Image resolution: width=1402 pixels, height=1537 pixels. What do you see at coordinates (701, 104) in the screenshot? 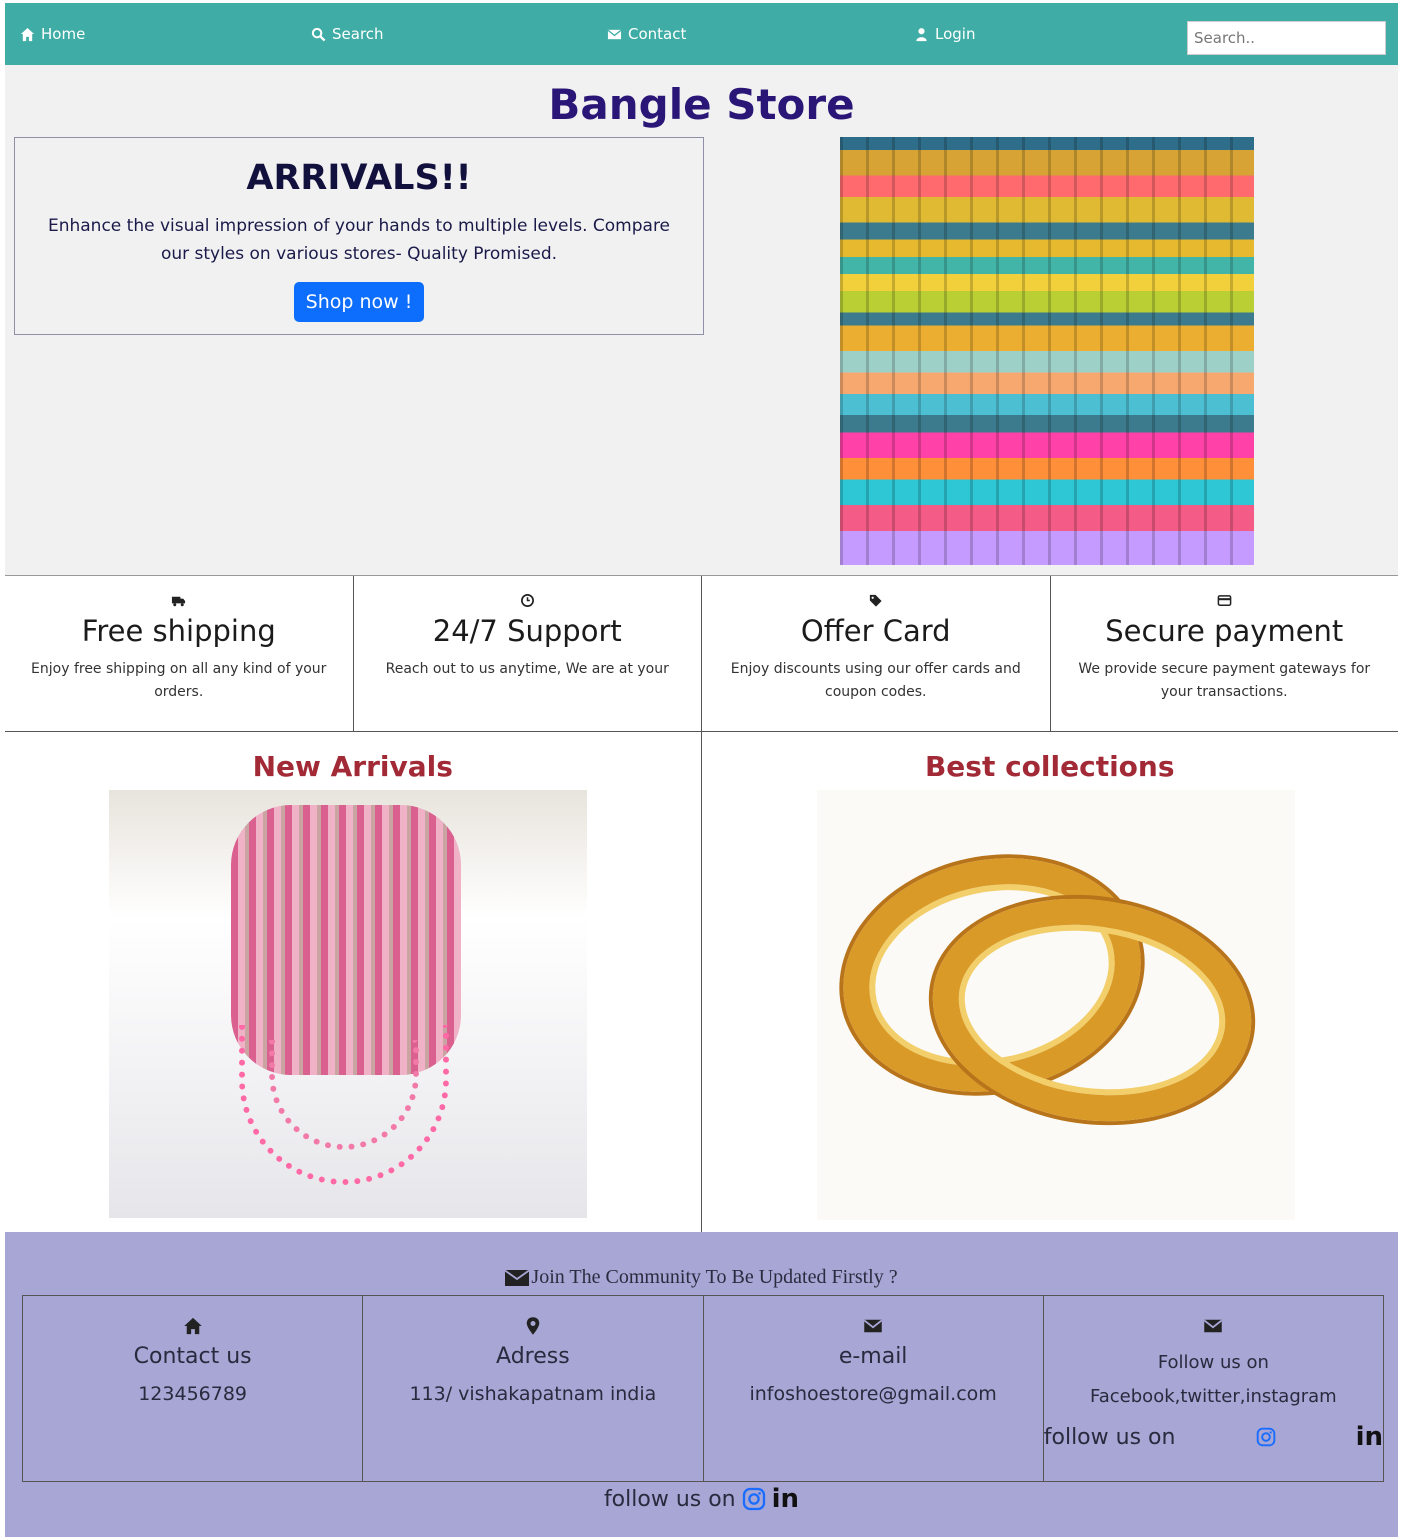
I see `page-title: Bangle Store` at bounding box center [701, 104].